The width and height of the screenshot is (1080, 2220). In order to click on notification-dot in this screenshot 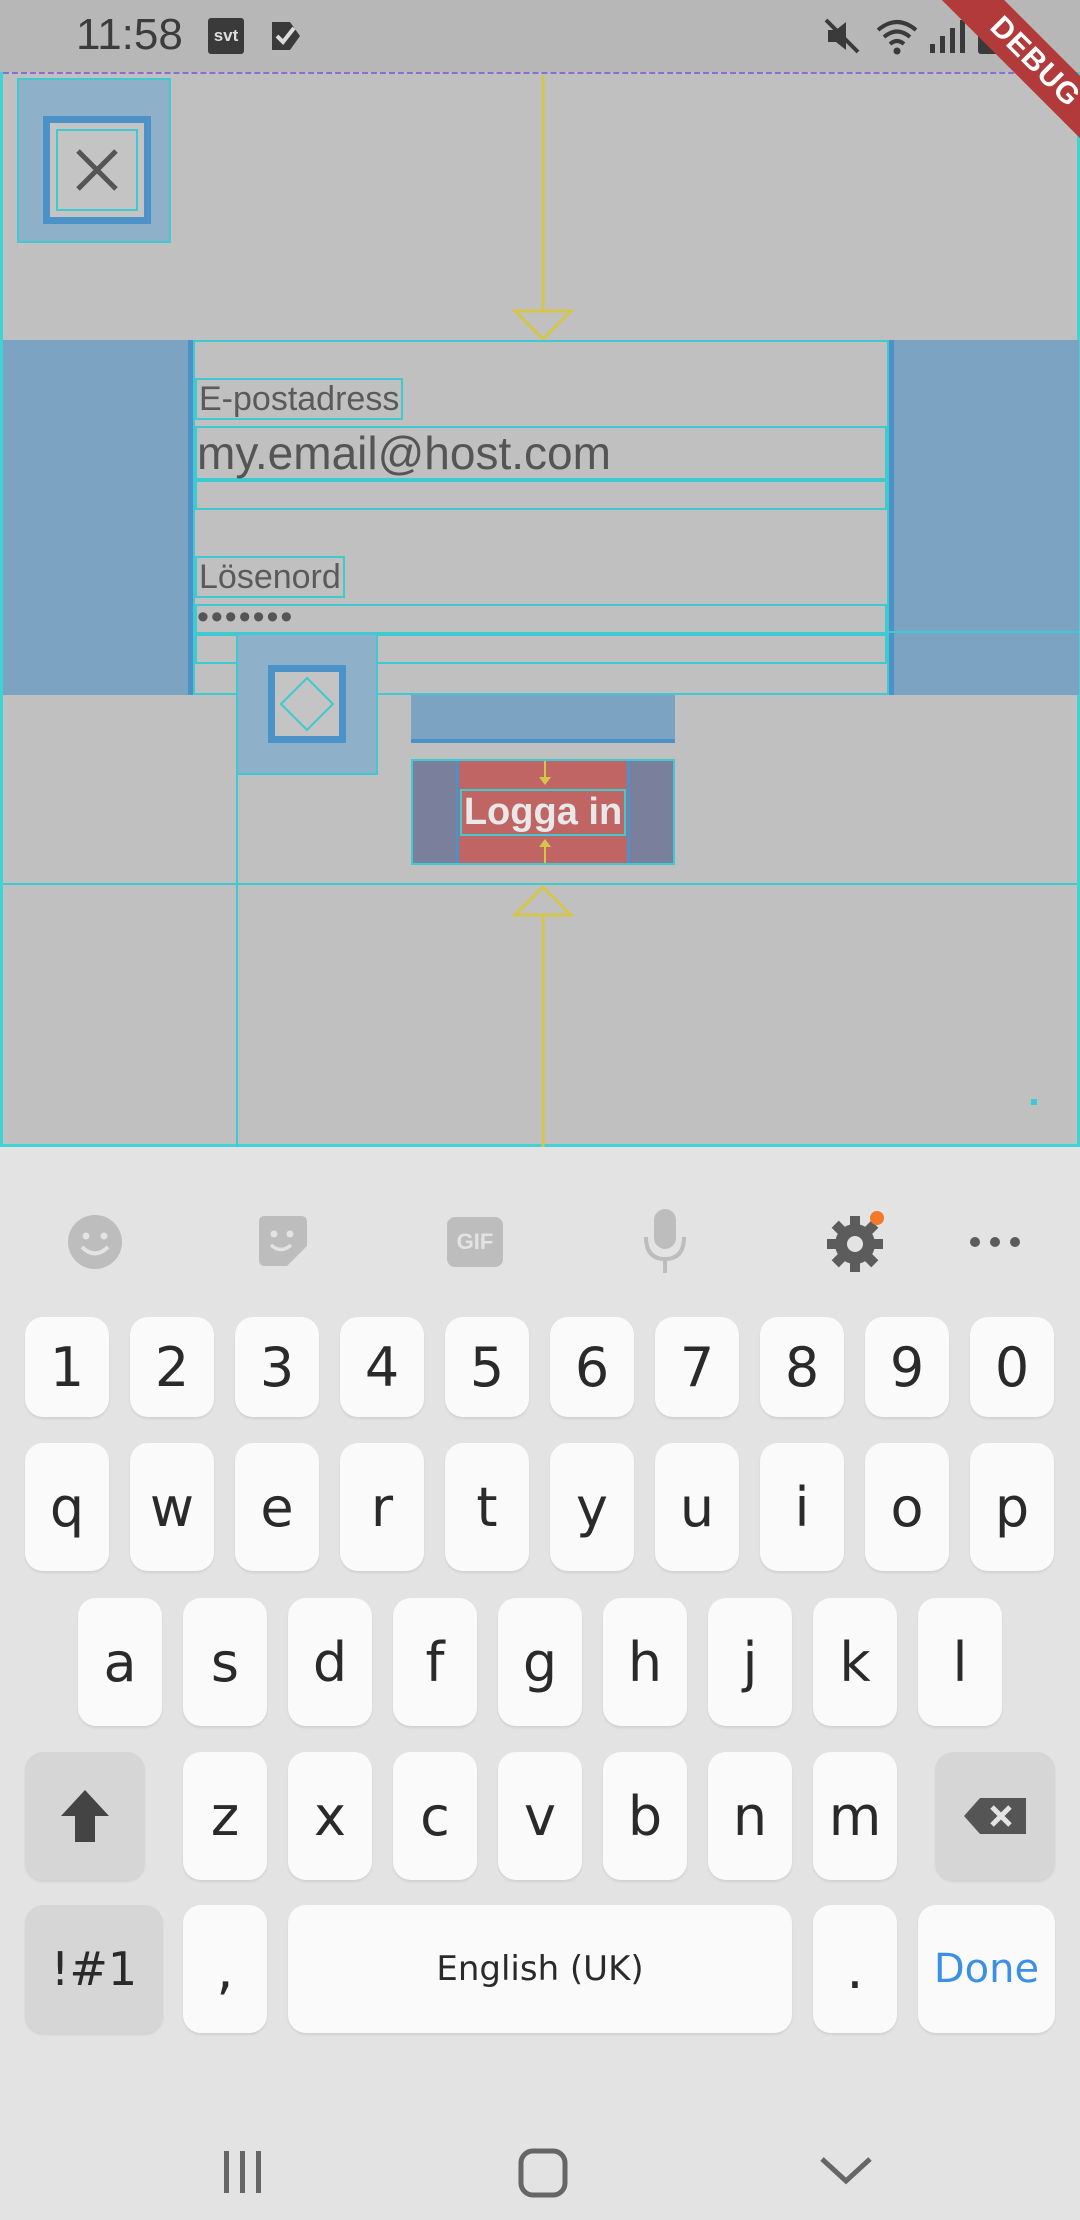, I will do `click(877, 1218)`.